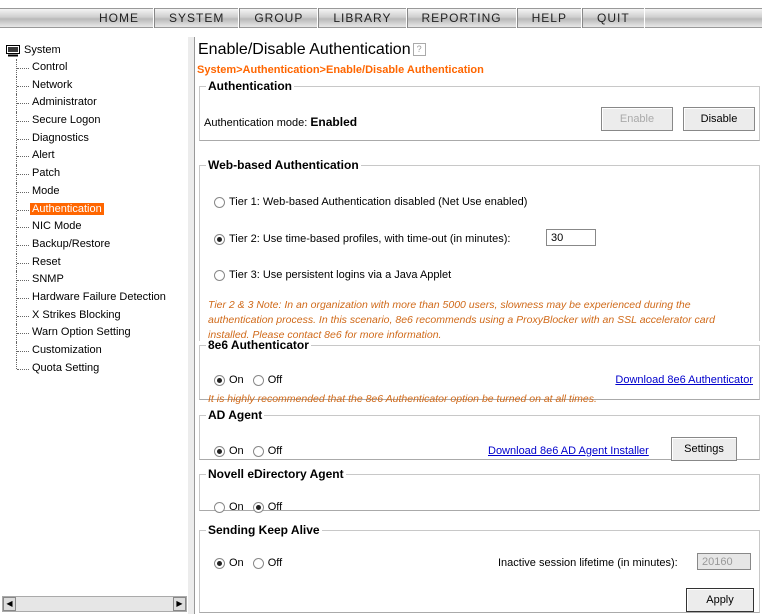 The width and height of the screenshot is (762, 614). Describe the element at coordinates (219, 380) in the screenshot. I see `authenticator-on-radio` at that location.